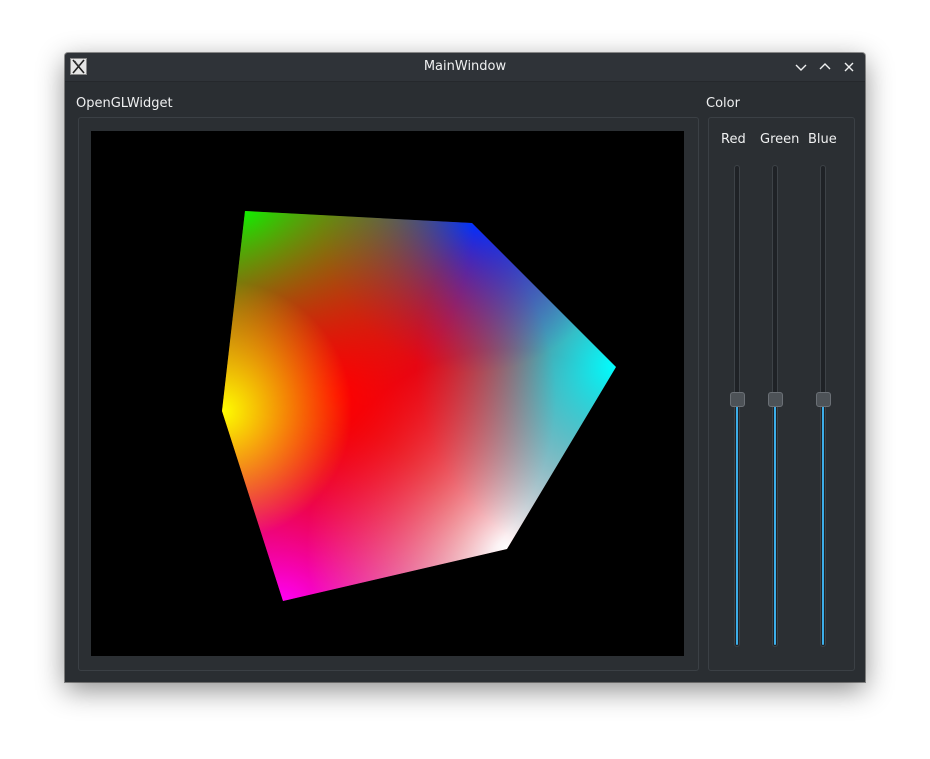 This screenshot has width=930, height=759. Describe the element at coordinates (737, 525) in the screenshot. I see `red-slider-fill` at that location.